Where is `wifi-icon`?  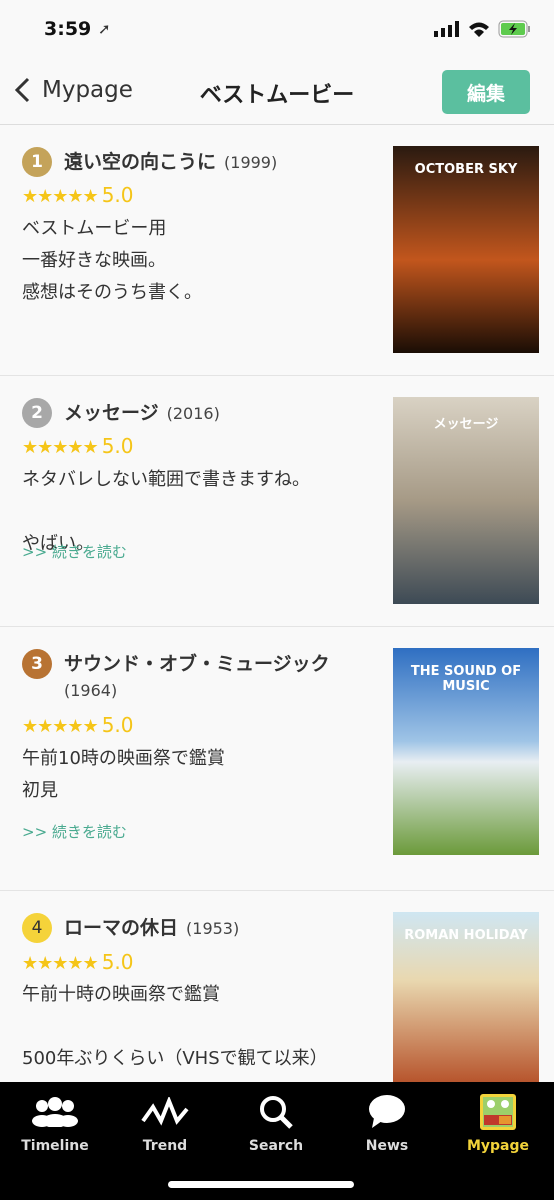
wifi-icon is located at coordinates (479, 29).